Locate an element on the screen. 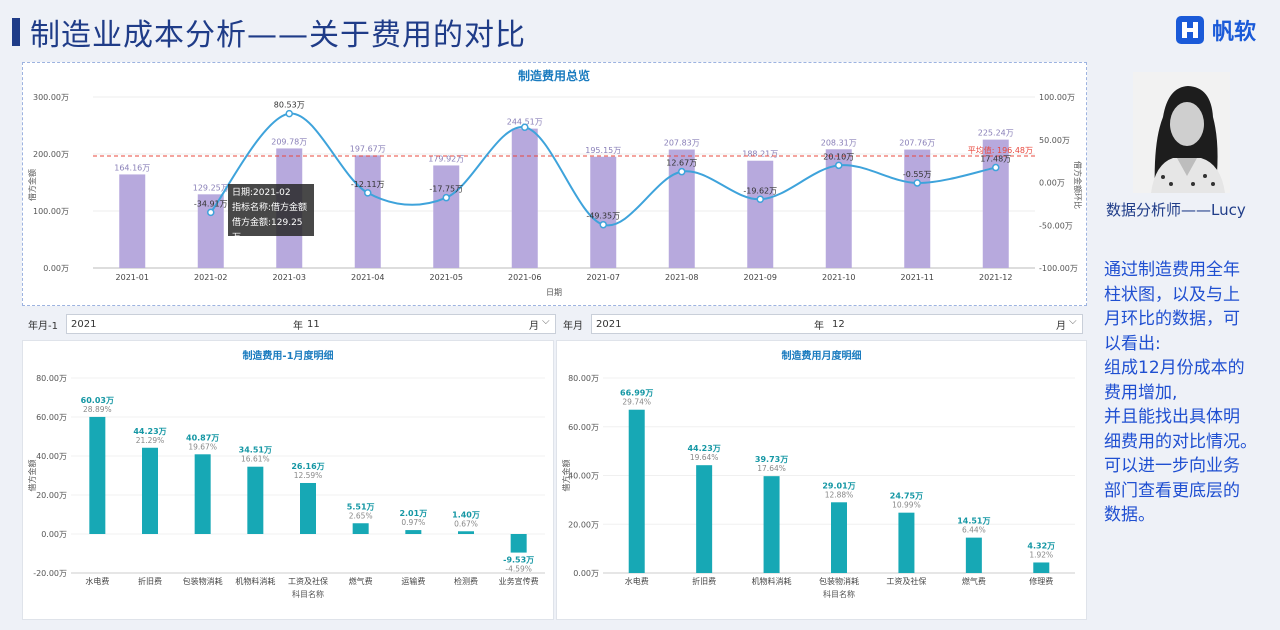 Image resolution: width=1280 pixels, height=630 pixels. description-line: 月环比的数据，可 is located at coordinates (1172, 319).